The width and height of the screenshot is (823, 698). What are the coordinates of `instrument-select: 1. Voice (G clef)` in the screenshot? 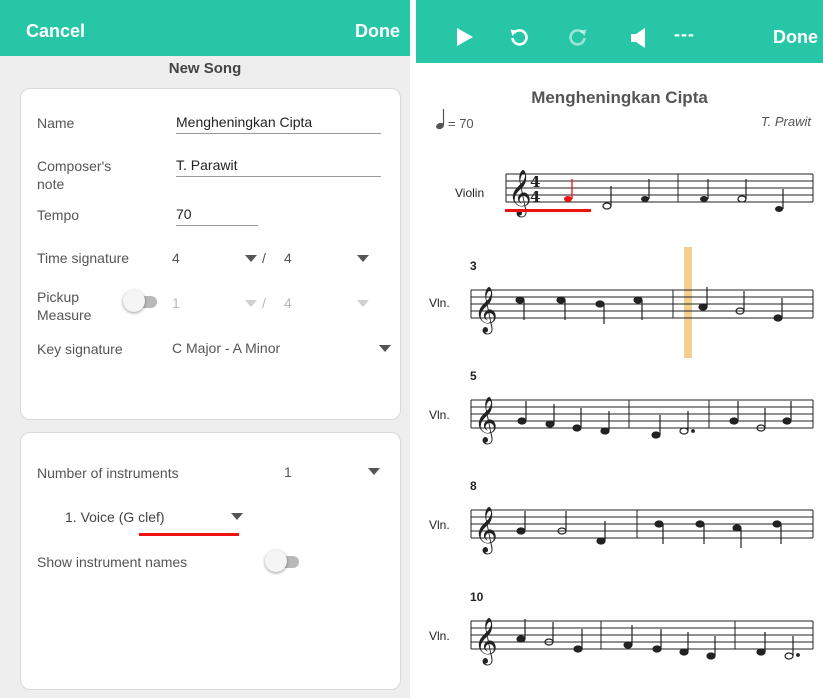 It's located at (115, 517).